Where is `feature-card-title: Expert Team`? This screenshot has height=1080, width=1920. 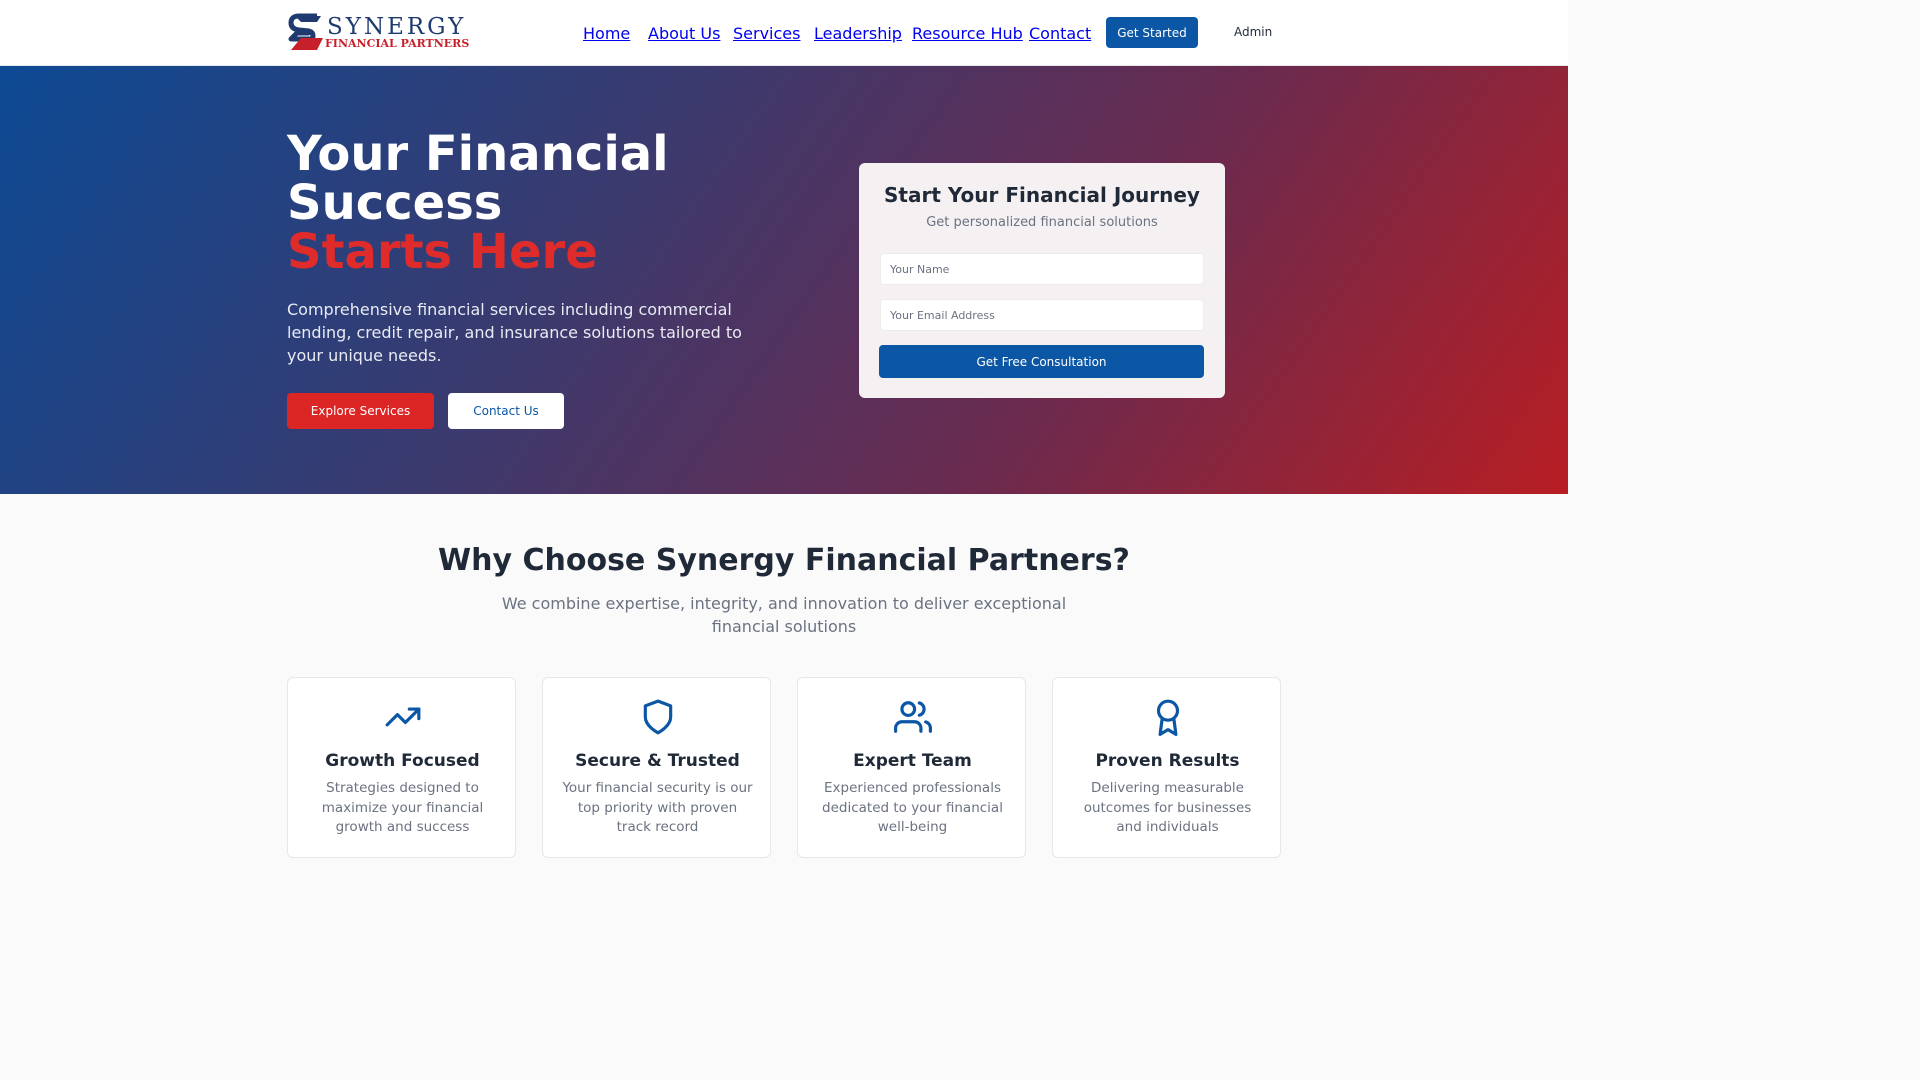
feature-card-title: Expert Team is located at coordinates (912, 761).